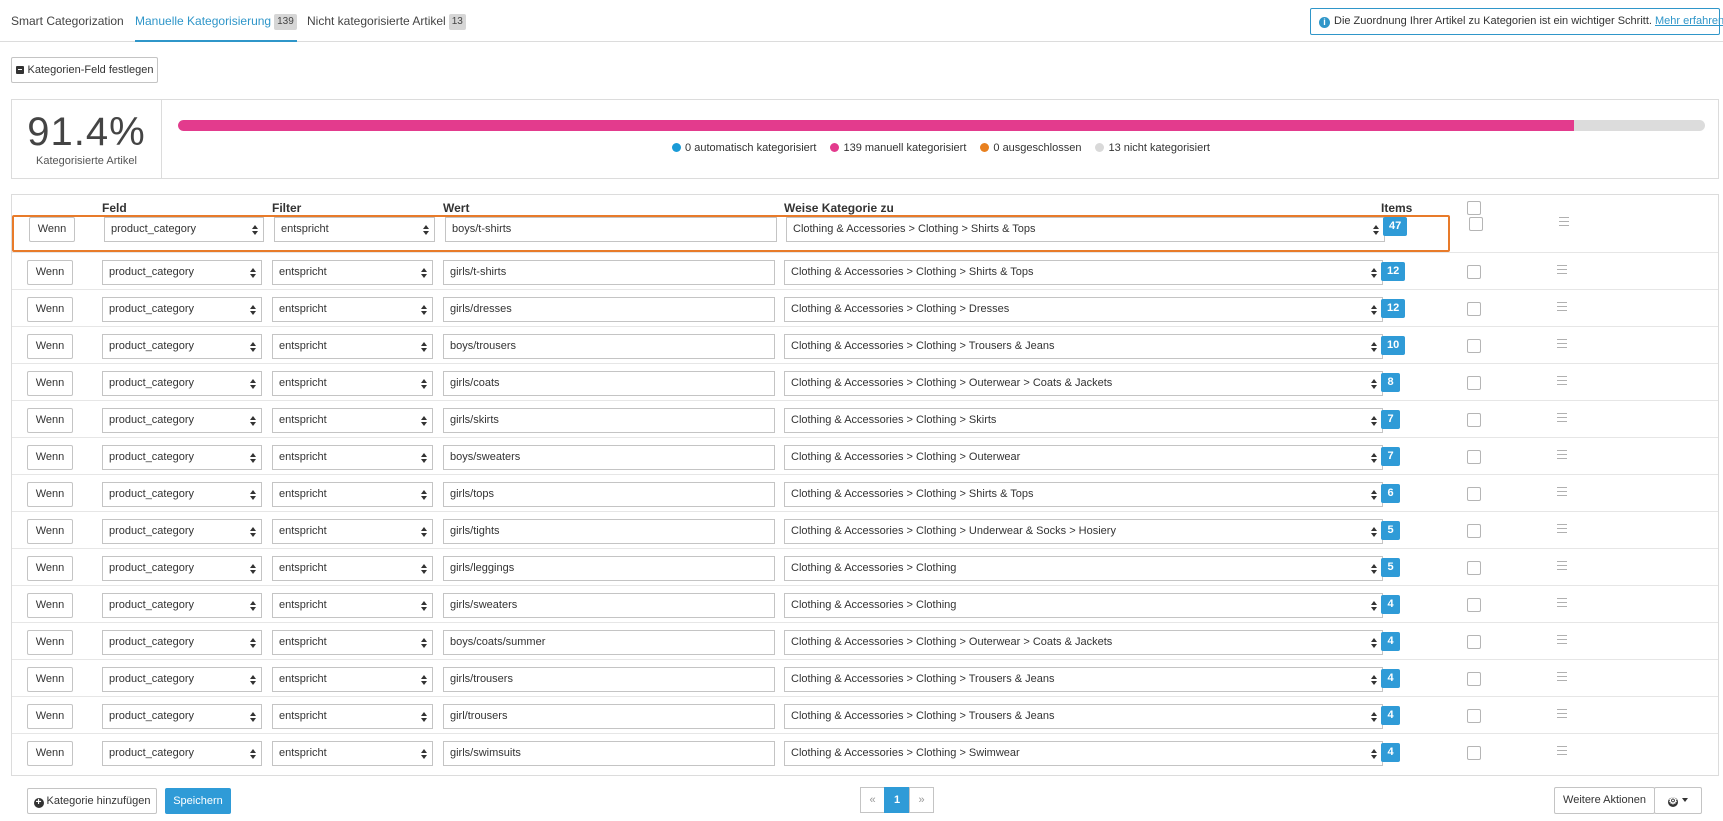 The width and height of the screenshot is (1723, 821). Describe the element at coordinates (609, 494) in the screenshot. I see `value-input: girls/tops` at that location.